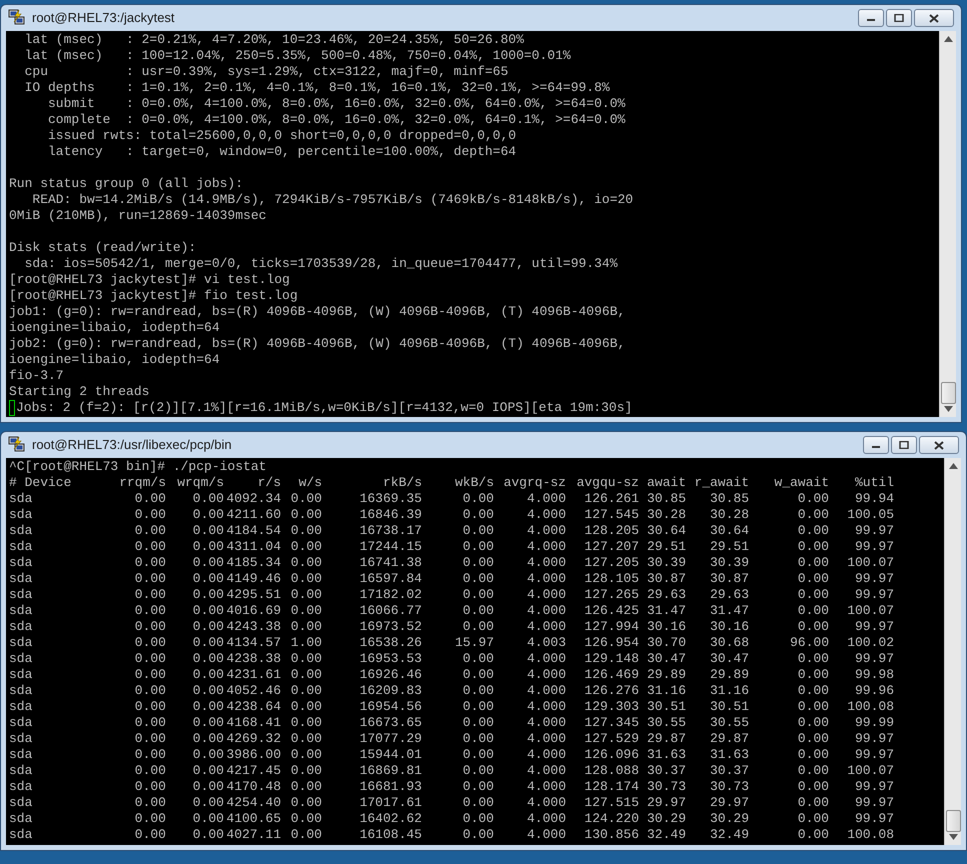  I want to click on table-cell-text: 16681.93, so click(390, 787).